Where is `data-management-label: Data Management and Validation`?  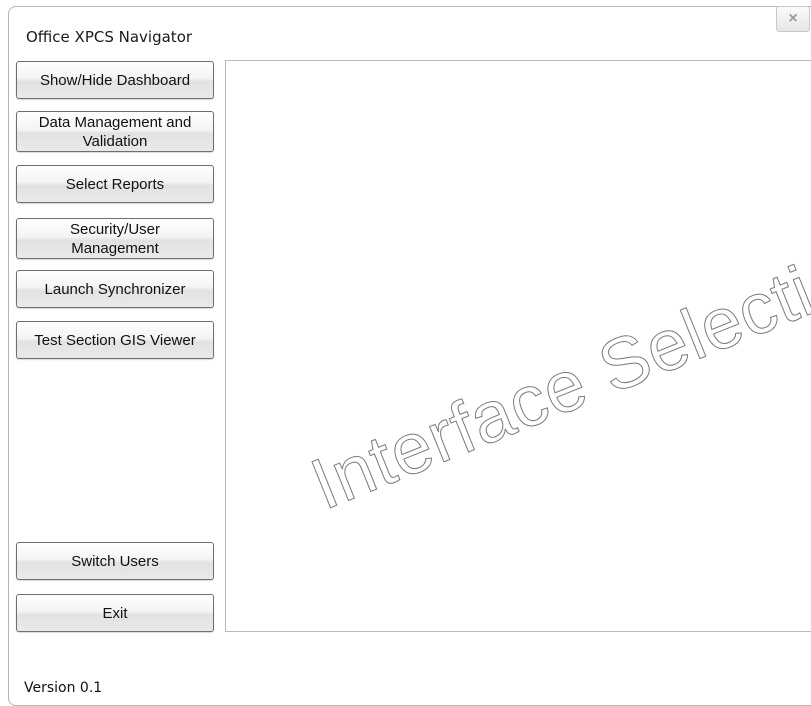
data-management-label: Data Management and Validation is located at coordinates (115, 131).